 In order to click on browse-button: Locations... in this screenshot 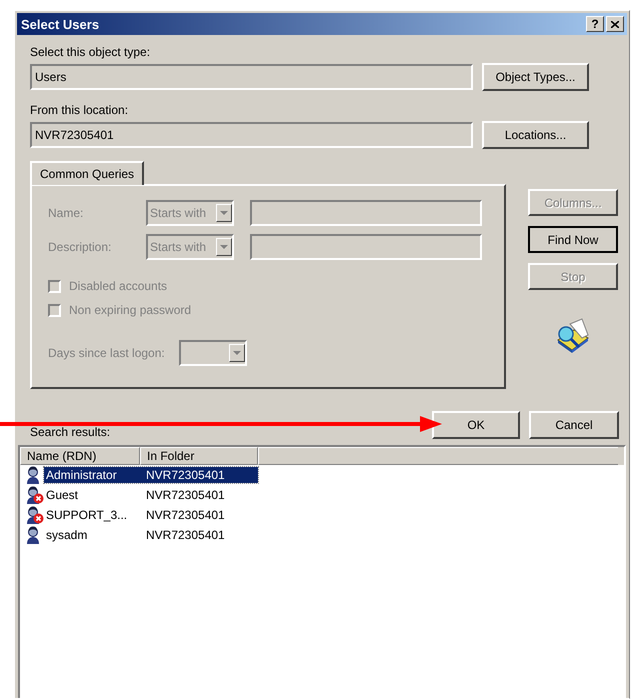, I will do `click(535, 135)`.